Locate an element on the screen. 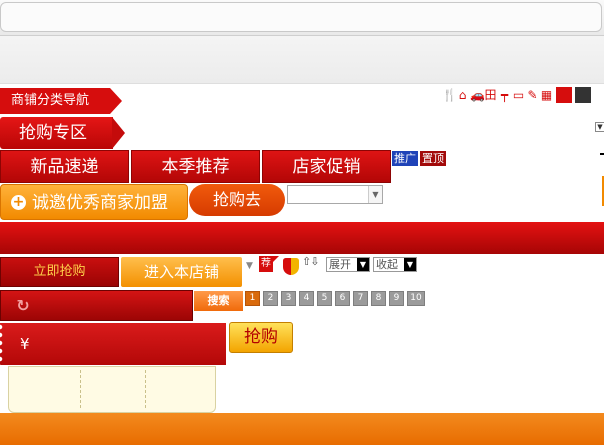 The image size is (604, 445). refresh-icon: ↻ is located at coordinates (23, 306).